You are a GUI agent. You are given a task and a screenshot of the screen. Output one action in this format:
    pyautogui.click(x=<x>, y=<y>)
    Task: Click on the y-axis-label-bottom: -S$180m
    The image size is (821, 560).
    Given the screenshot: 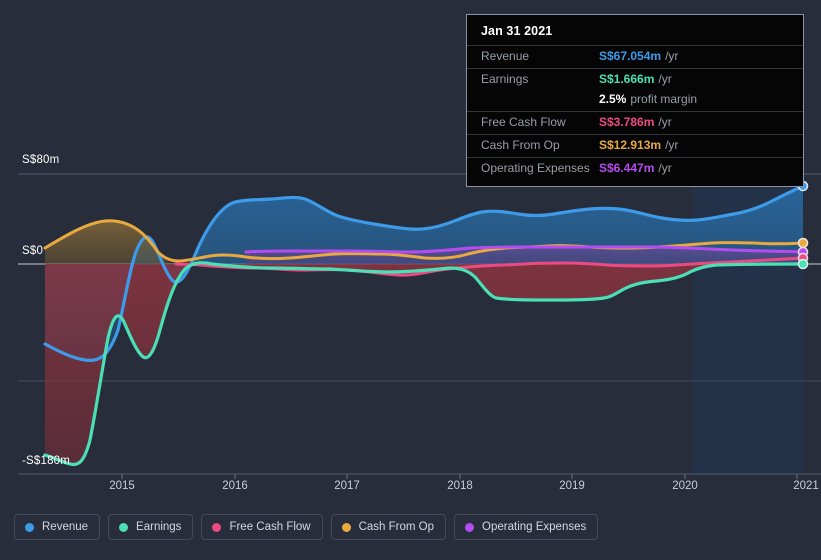 What is the action you would take?
    pyautogui.click(x=46, y=461)
    